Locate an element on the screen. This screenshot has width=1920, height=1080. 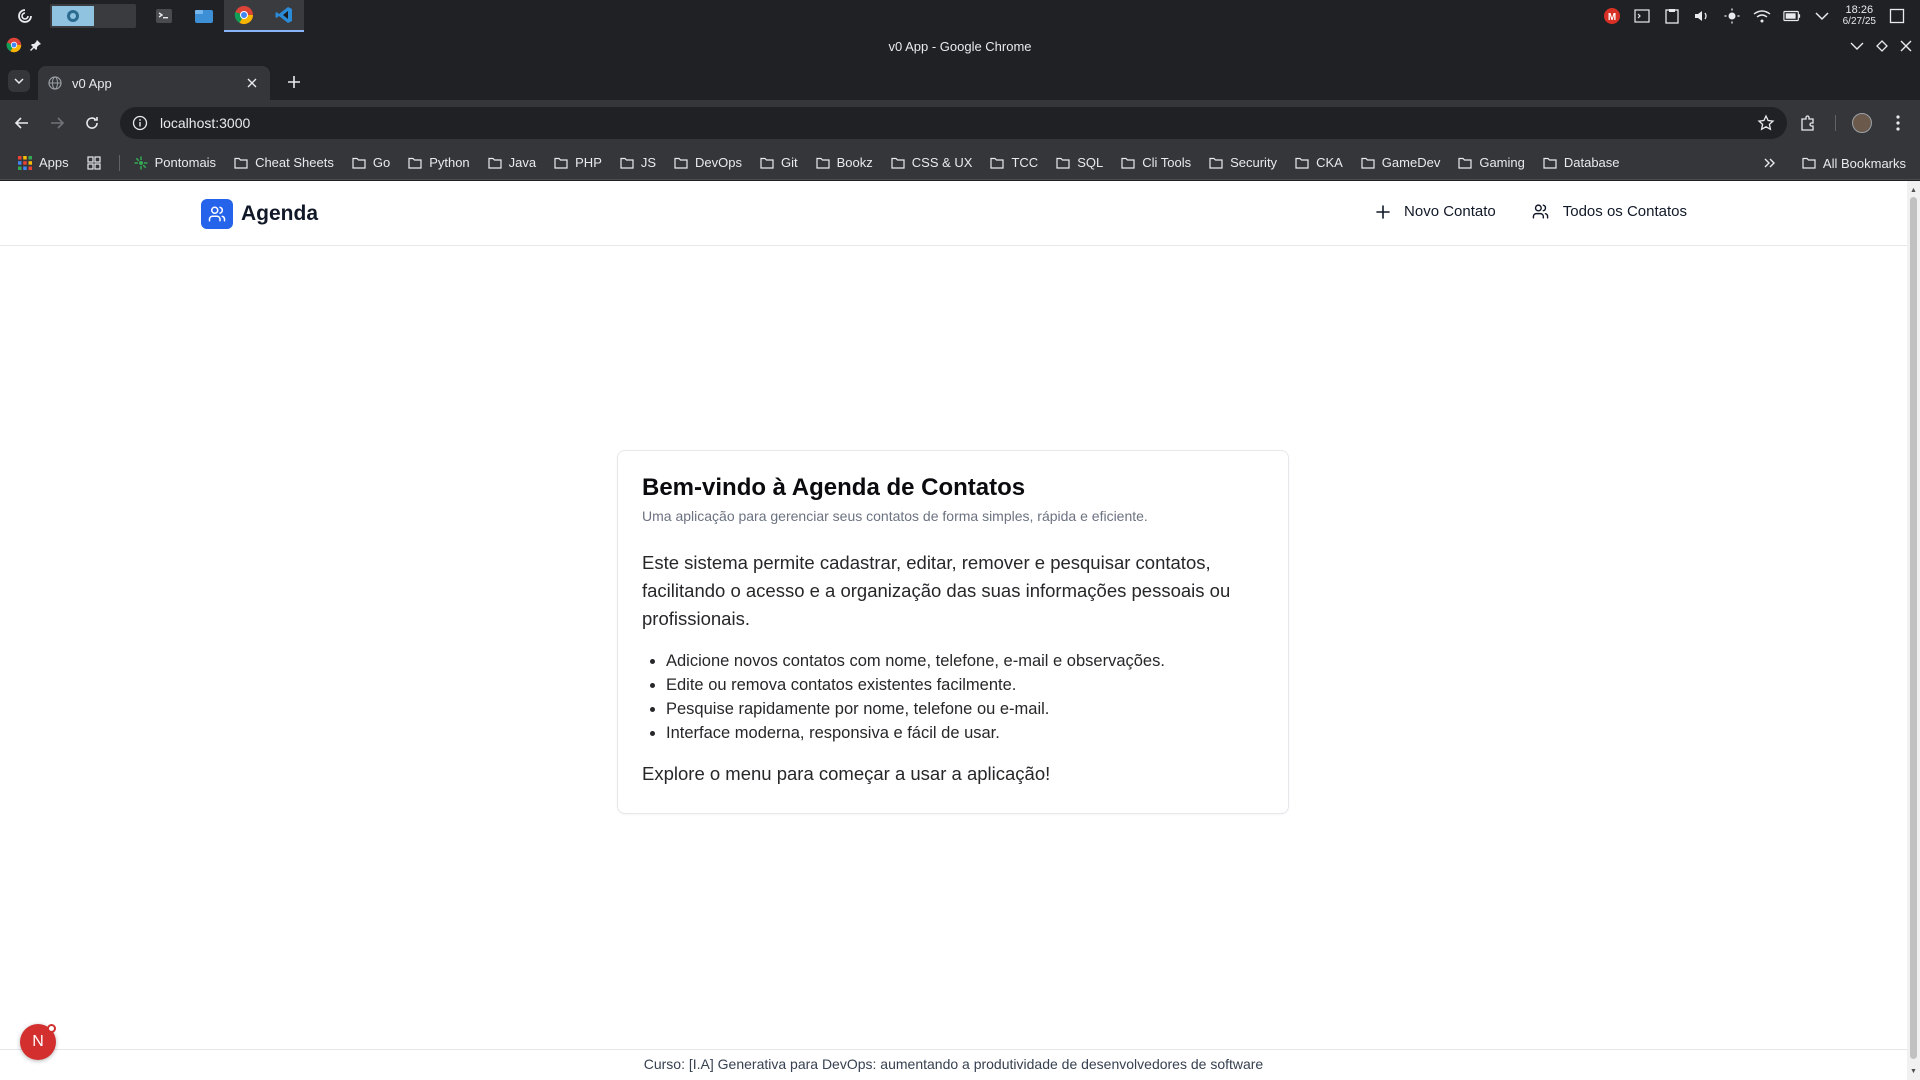
close-window-icon is located at coordinates (1906, 46).